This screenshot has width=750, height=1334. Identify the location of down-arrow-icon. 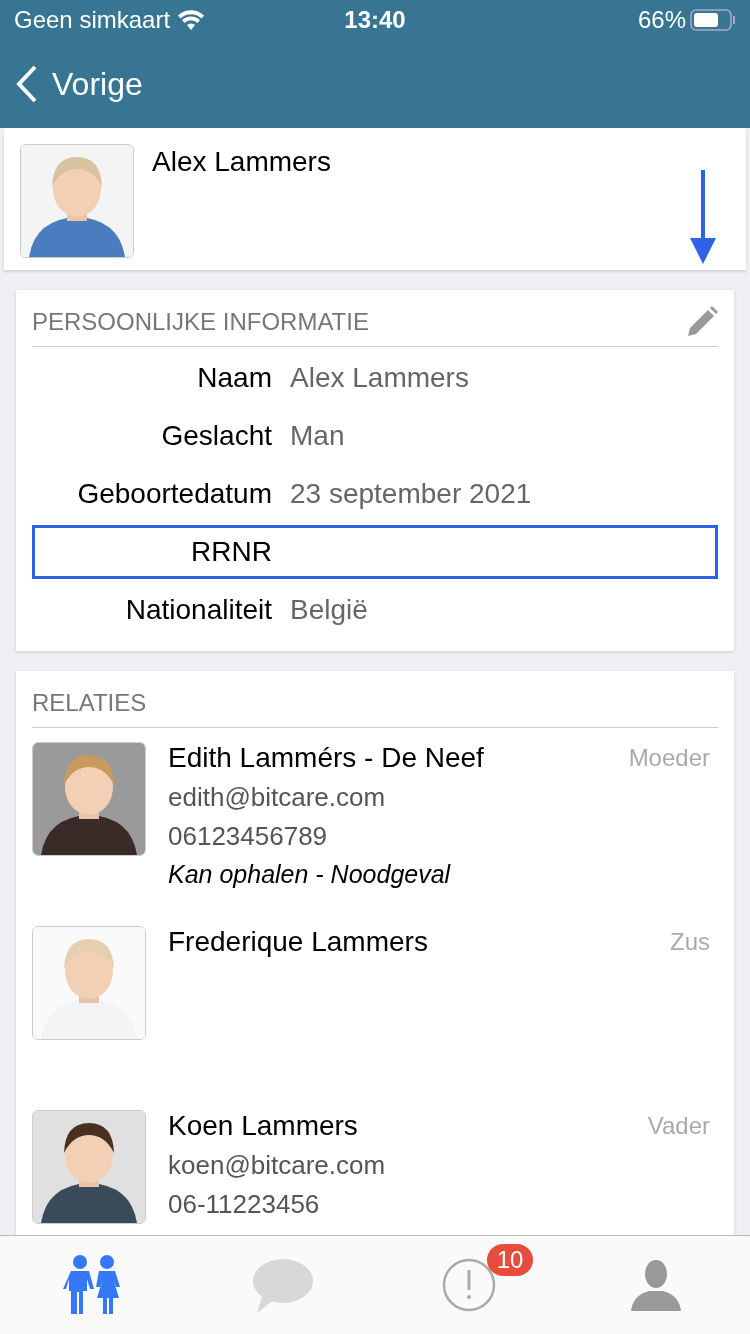
(703, 217).